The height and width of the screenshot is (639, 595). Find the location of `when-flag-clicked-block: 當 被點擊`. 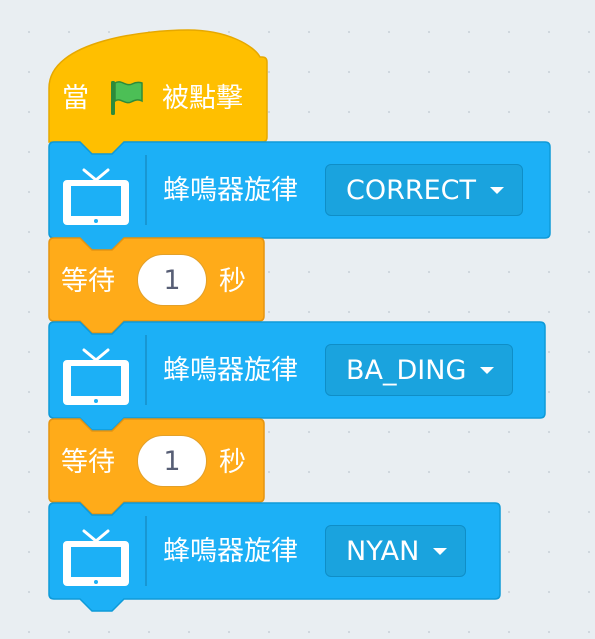

when-flag-clicked-block: 當 被點擊 is located at coordinates (158, 92).